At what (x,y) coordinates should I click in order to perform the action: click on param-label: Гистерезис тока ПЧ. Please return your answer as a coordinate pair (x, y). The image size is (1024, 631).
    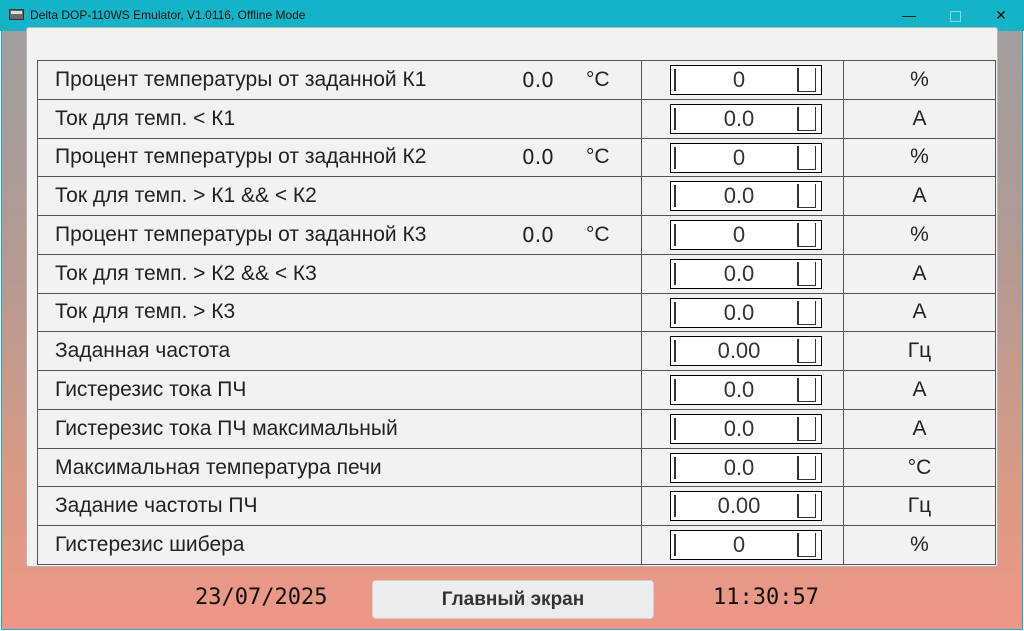
    Looking at the image, I should click on (151, 389).